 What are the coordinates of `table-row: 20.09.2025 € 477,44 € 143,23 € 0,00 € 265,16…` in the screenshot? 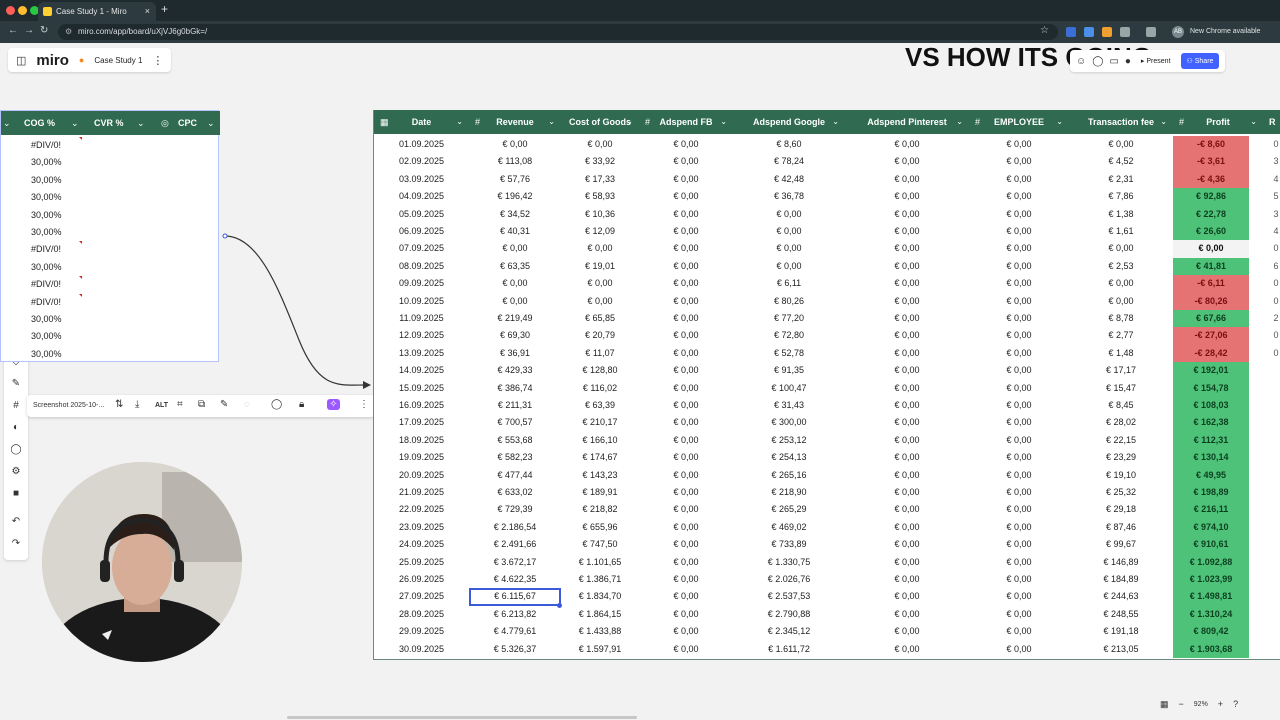 It's located at (827, 475).